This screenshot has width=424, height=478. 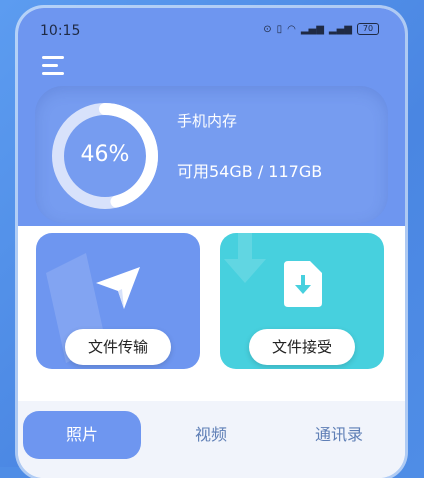 I want to click on vibrate-icon: ▯, so click(x=279, y=29).